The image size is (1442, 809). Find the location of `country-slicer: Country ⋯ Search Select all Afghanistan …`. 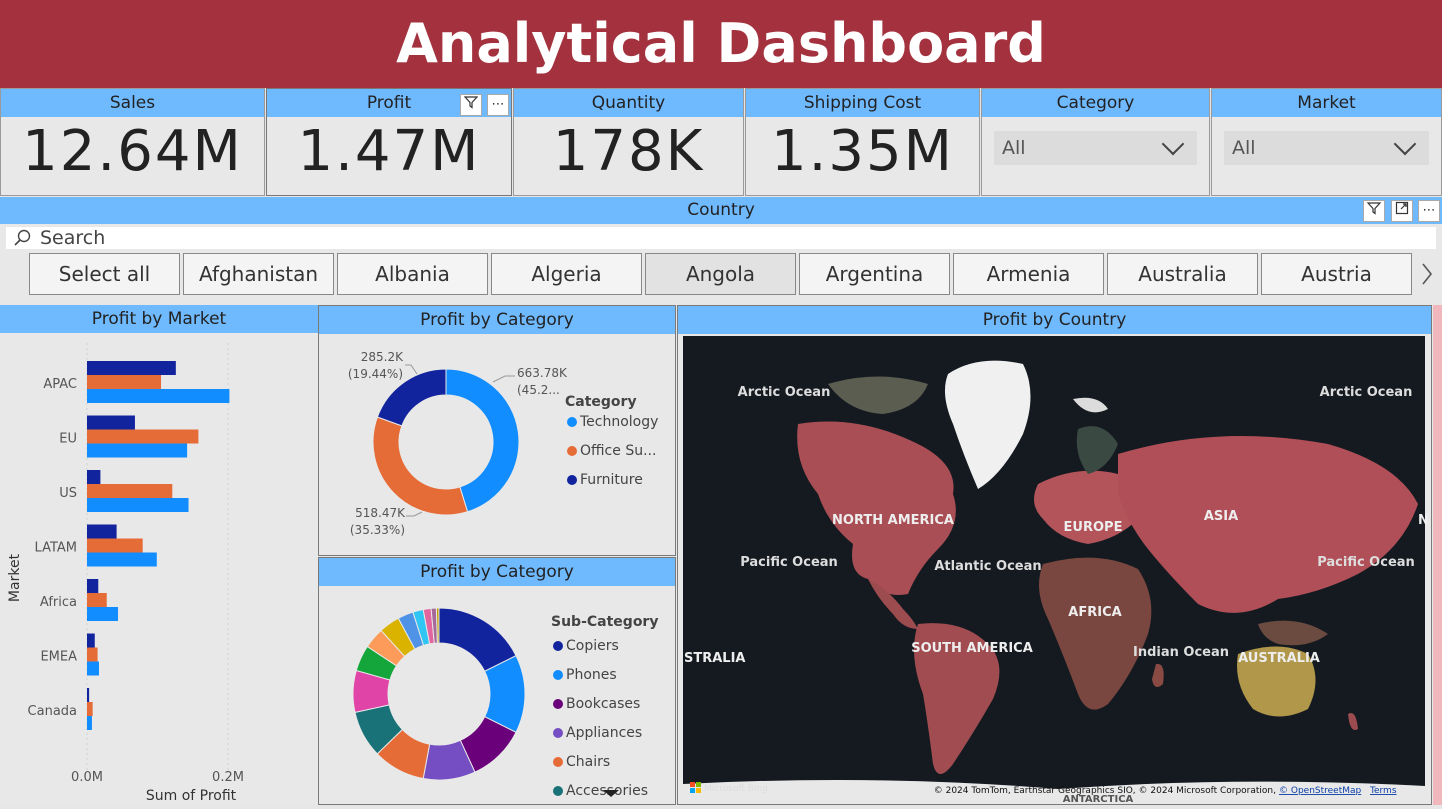

country-slicer: Country ⋯ Search Select all Afghanistan … is located at coordinates (721, 250).